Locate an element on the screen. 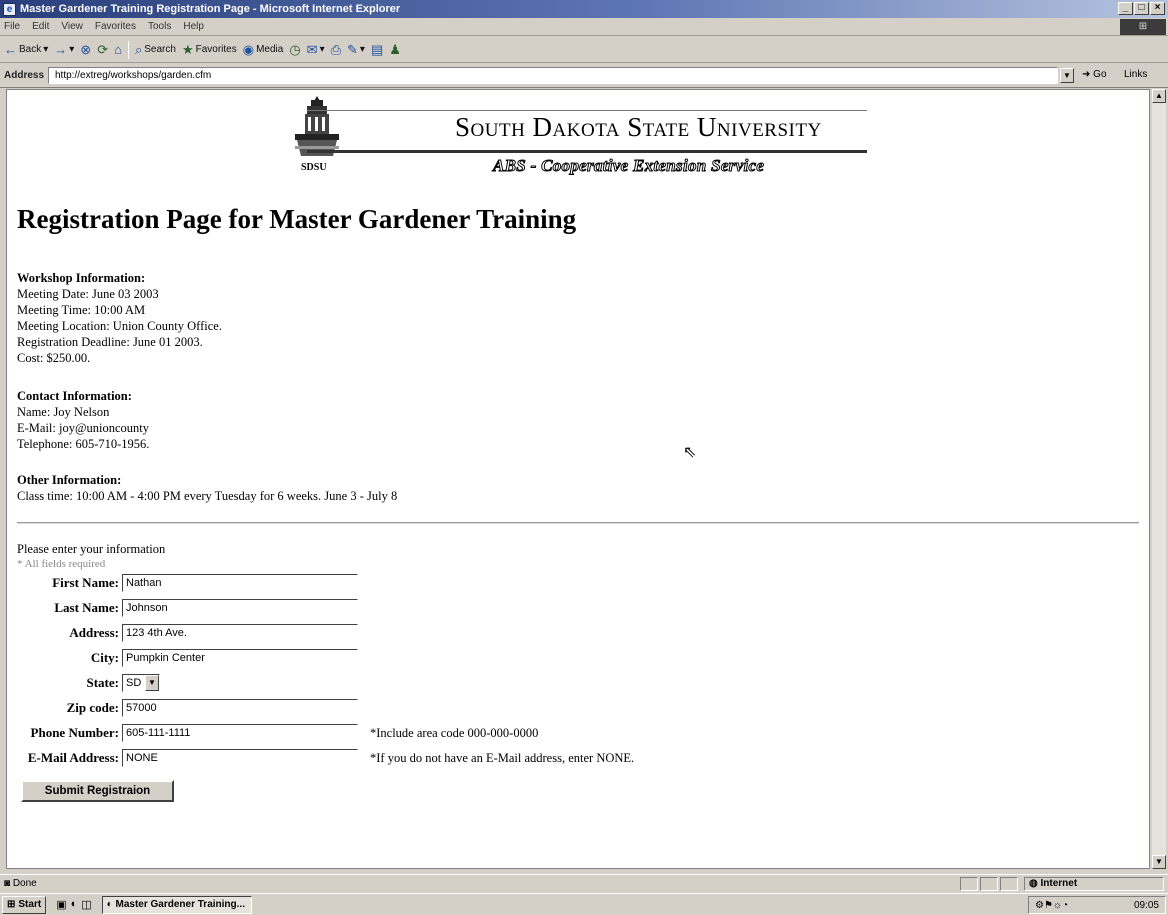 This screenshot has width=1168, height=915. scroll-down-icon: ▼ is located at coordinates (1159, 862).